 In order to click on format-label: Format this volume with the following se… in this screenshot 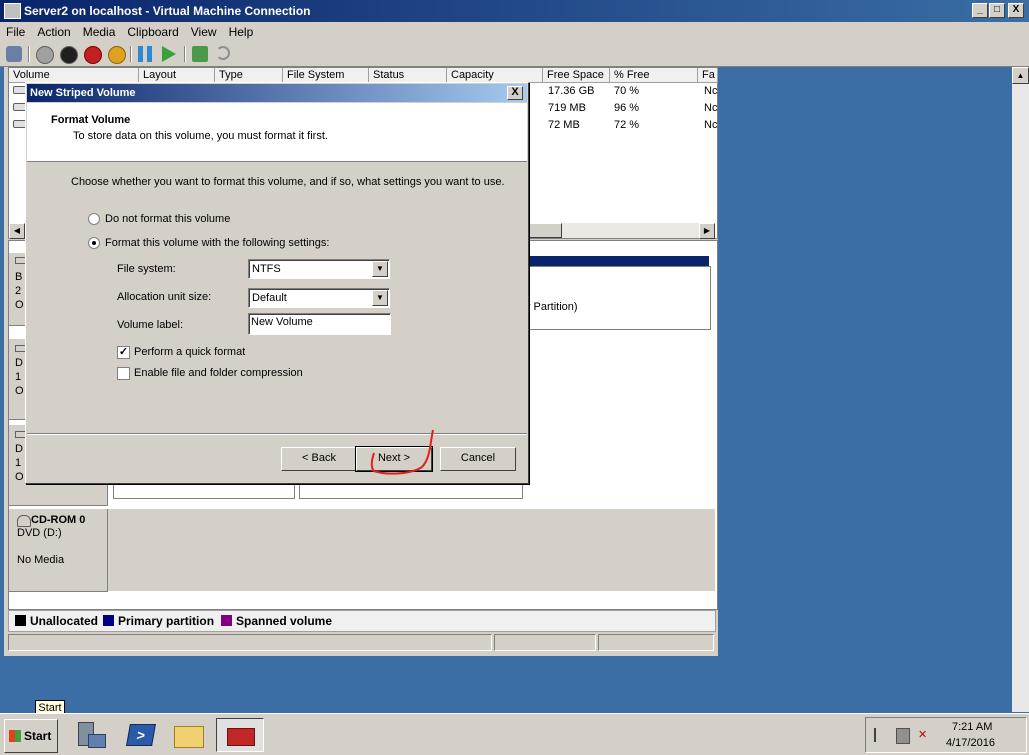, I will do `click(217, 243)`.